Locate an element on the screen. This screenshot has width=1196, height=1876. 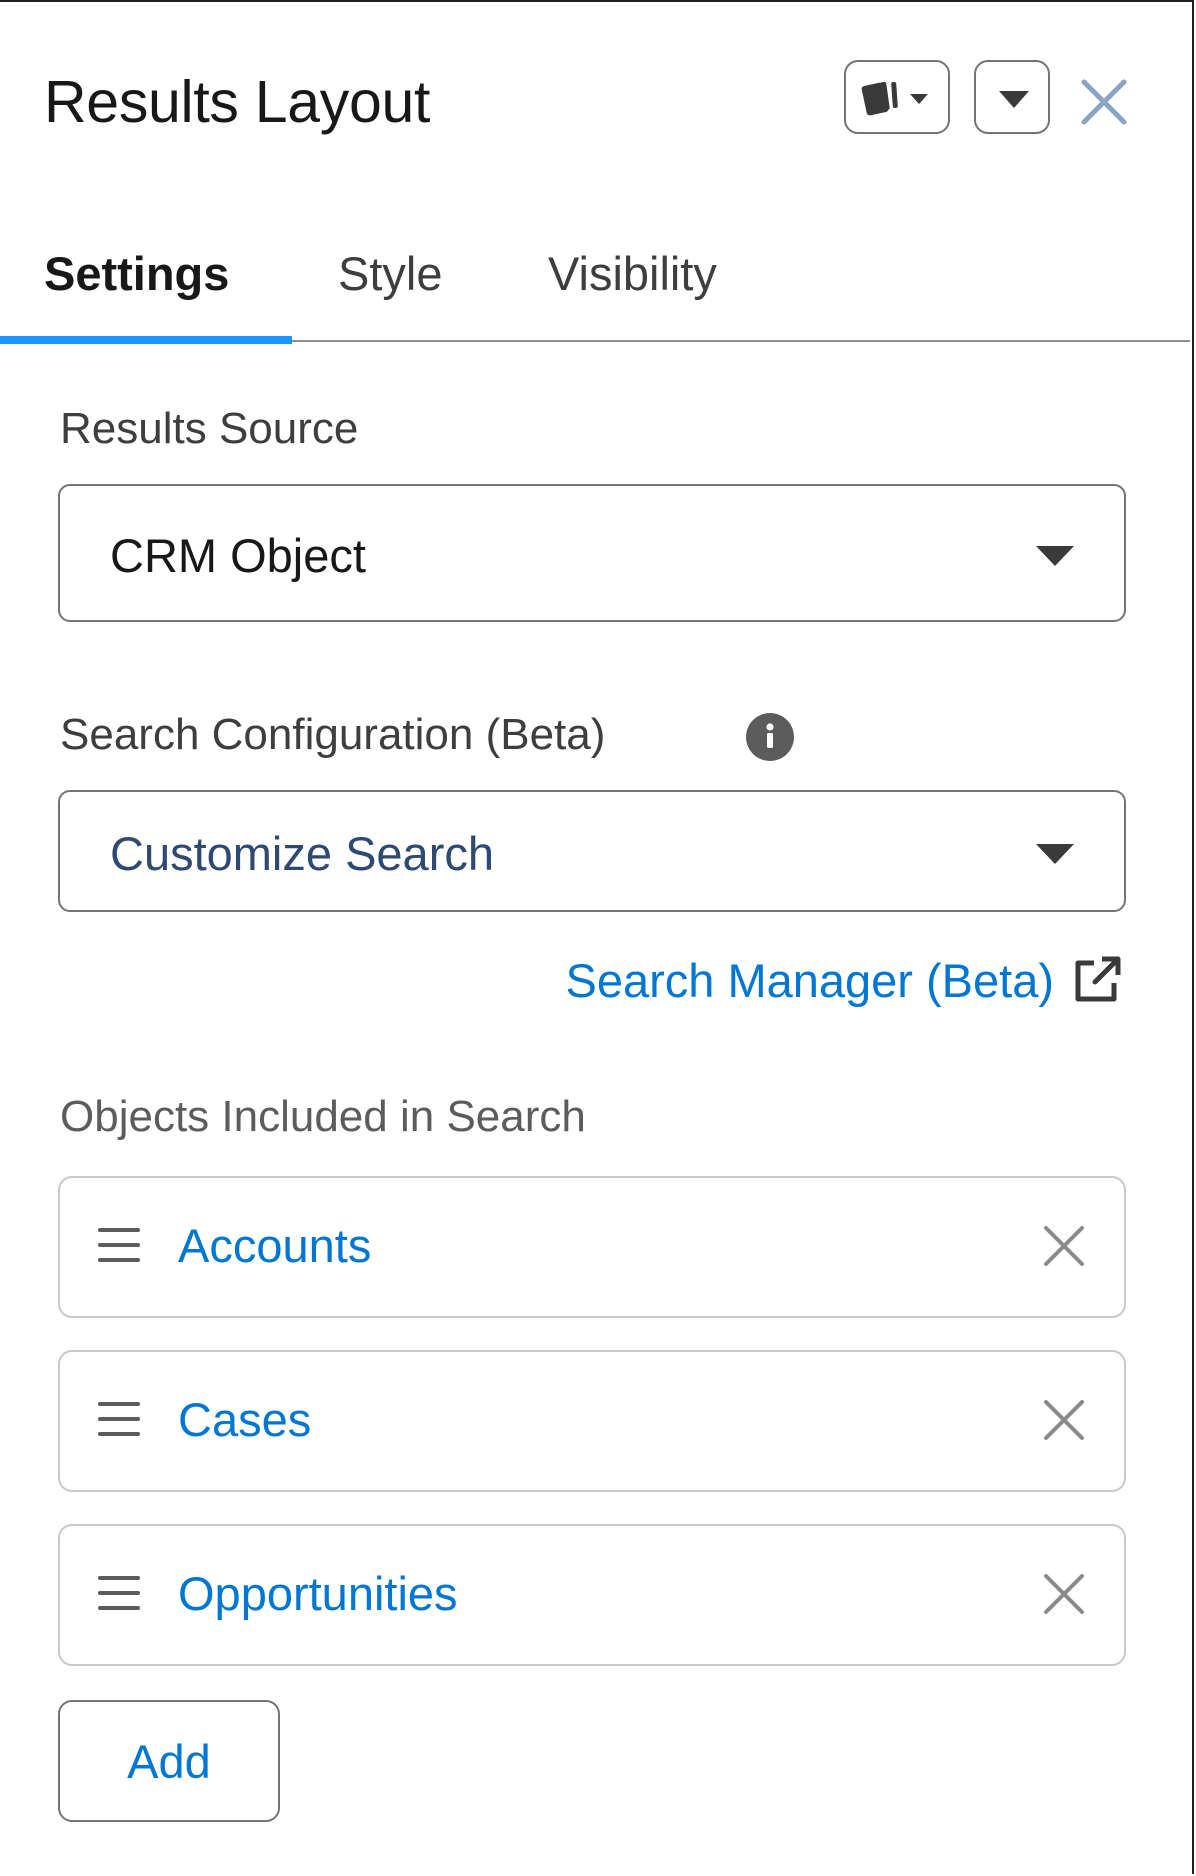
list-item: Accounts is located at coordinates (592, 1247).